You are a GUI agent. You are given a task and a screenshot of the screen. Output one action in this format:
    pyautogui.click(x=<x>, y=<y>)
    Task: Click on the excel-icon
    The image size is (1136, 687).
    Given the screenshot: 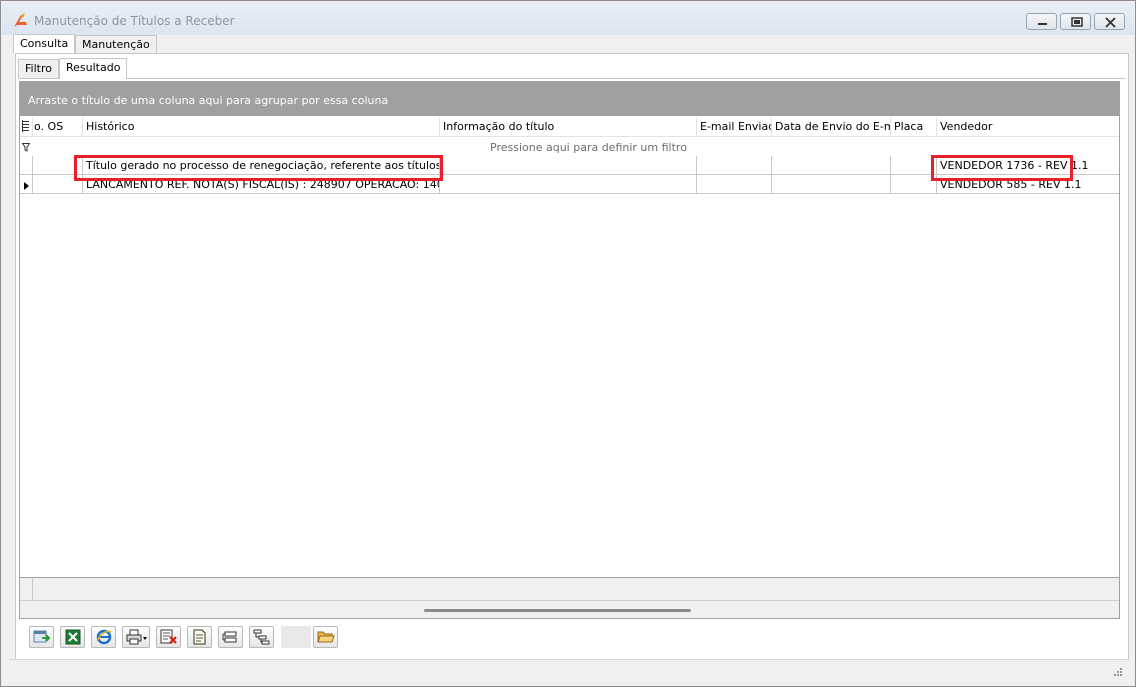 What is the action you would take?
    pyautogui.click(x=73, y=637)
    